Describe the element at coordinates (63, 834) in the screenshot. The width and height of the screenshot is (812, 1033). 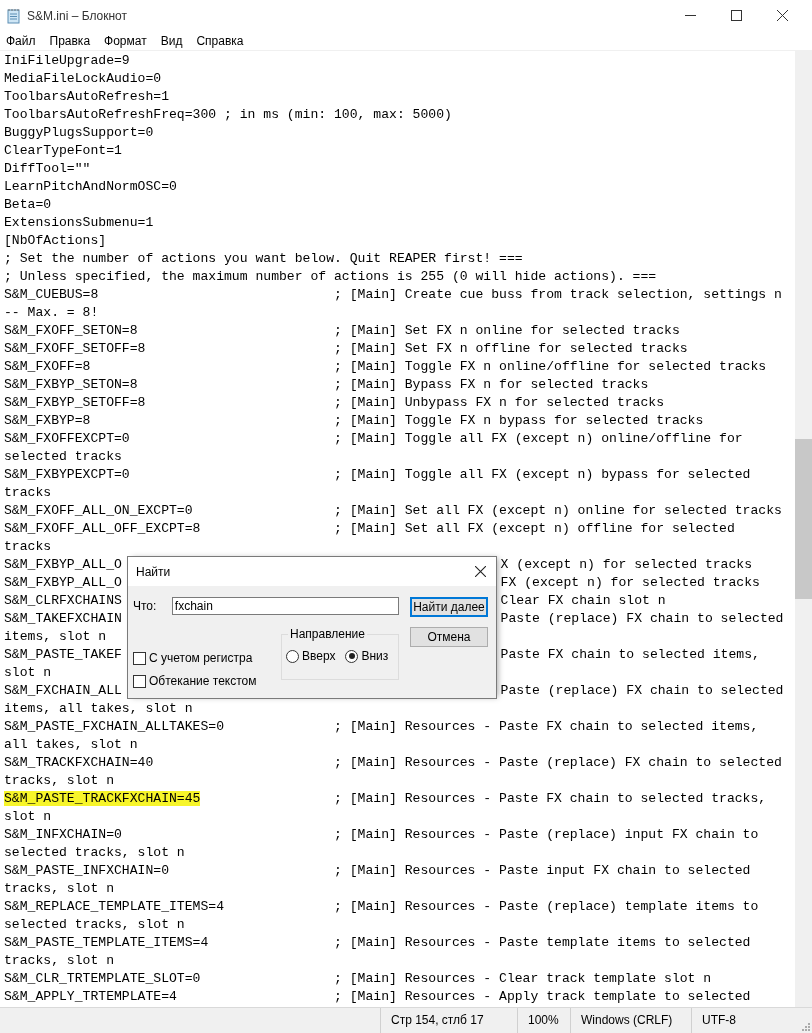
I see `setting-text: S&M_INFXCHAIN=0` at that location.